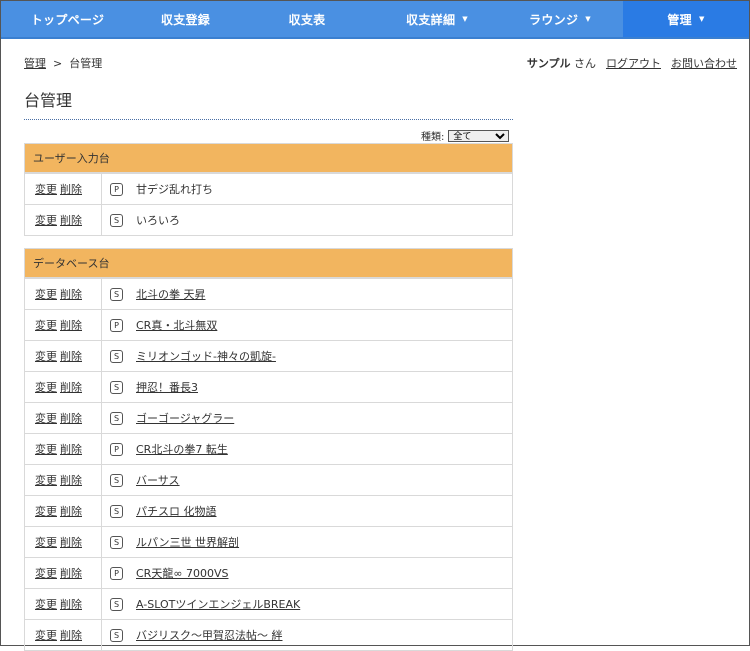 The height and width of the screenshot is (651, 750). I want to click on machine-name: CR天龍∞ 7000VS, so click(182, 573).